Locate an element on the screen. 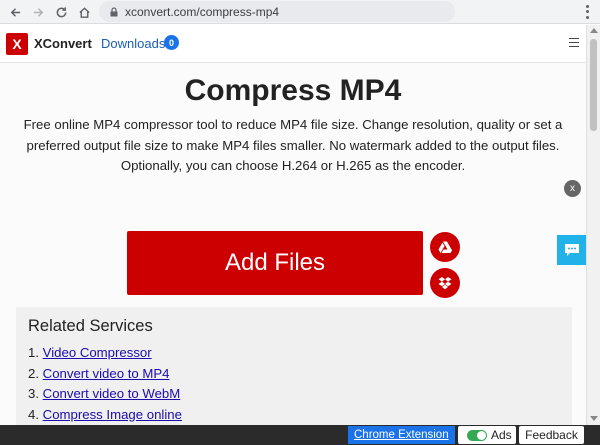  related-link-convert-to-webm: Convert video to WebM is located at coordinates (112, 393).